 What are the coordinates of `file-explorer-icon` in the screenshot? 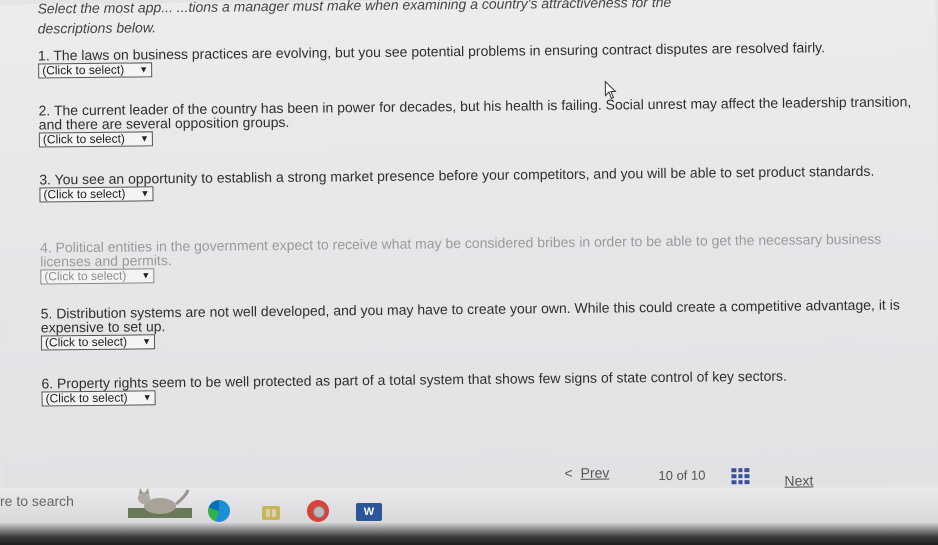 It's located at (271, 511).